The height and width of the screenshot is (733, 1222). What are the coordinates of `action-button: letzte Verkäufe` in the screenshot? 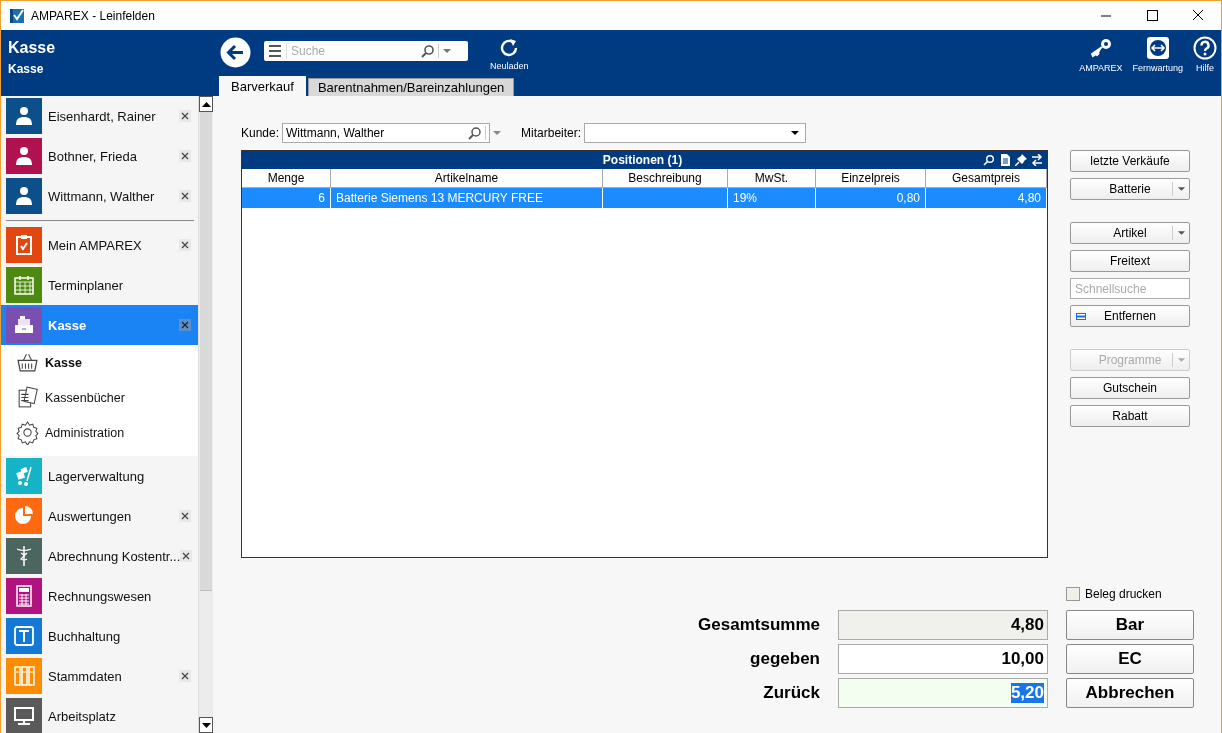 It's located at (1130, 161).